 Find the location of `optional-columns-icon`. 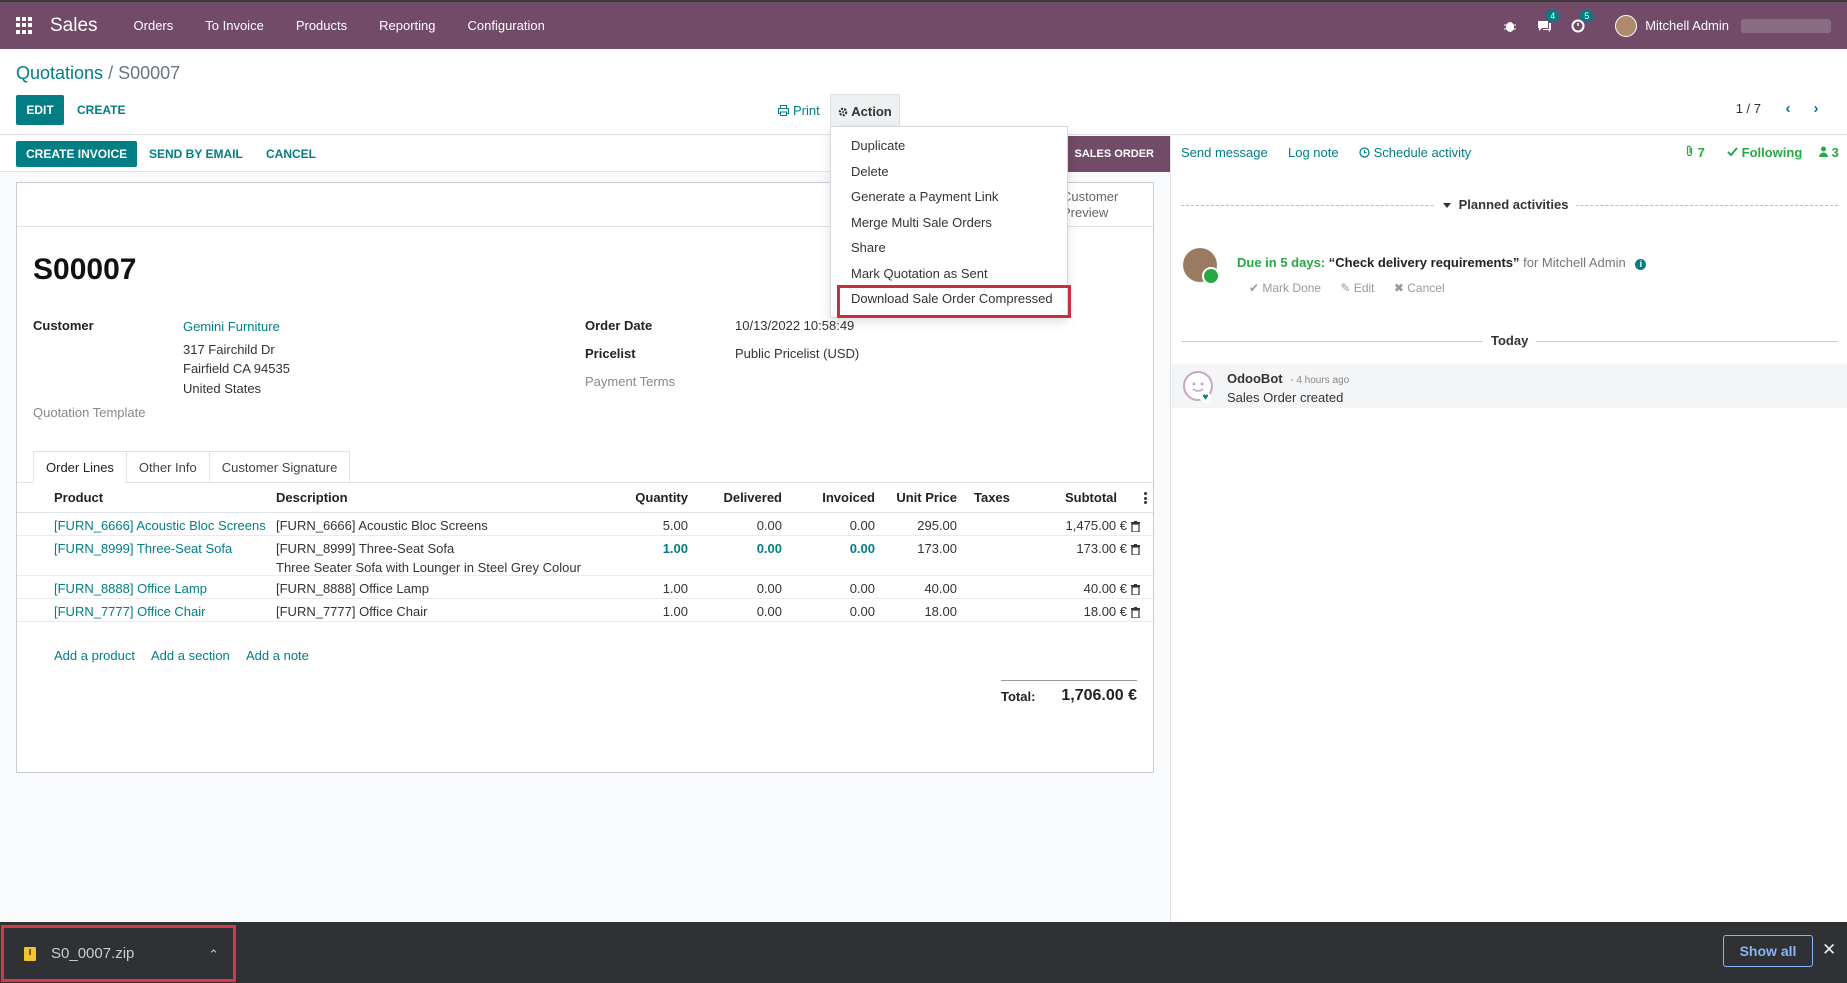

optional-columns-icon is located at coordinates (1145, 498).